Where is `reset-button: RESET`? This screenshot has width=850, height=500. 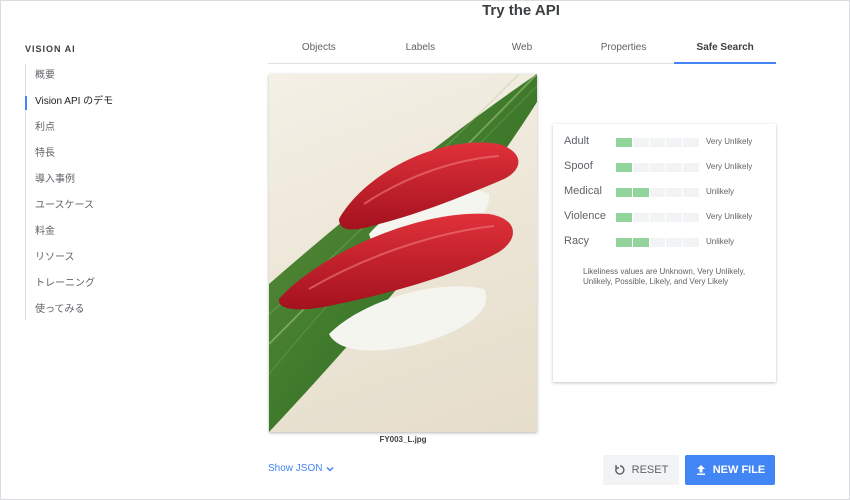
reset-button: RESET is located at coordinates (641, 470).